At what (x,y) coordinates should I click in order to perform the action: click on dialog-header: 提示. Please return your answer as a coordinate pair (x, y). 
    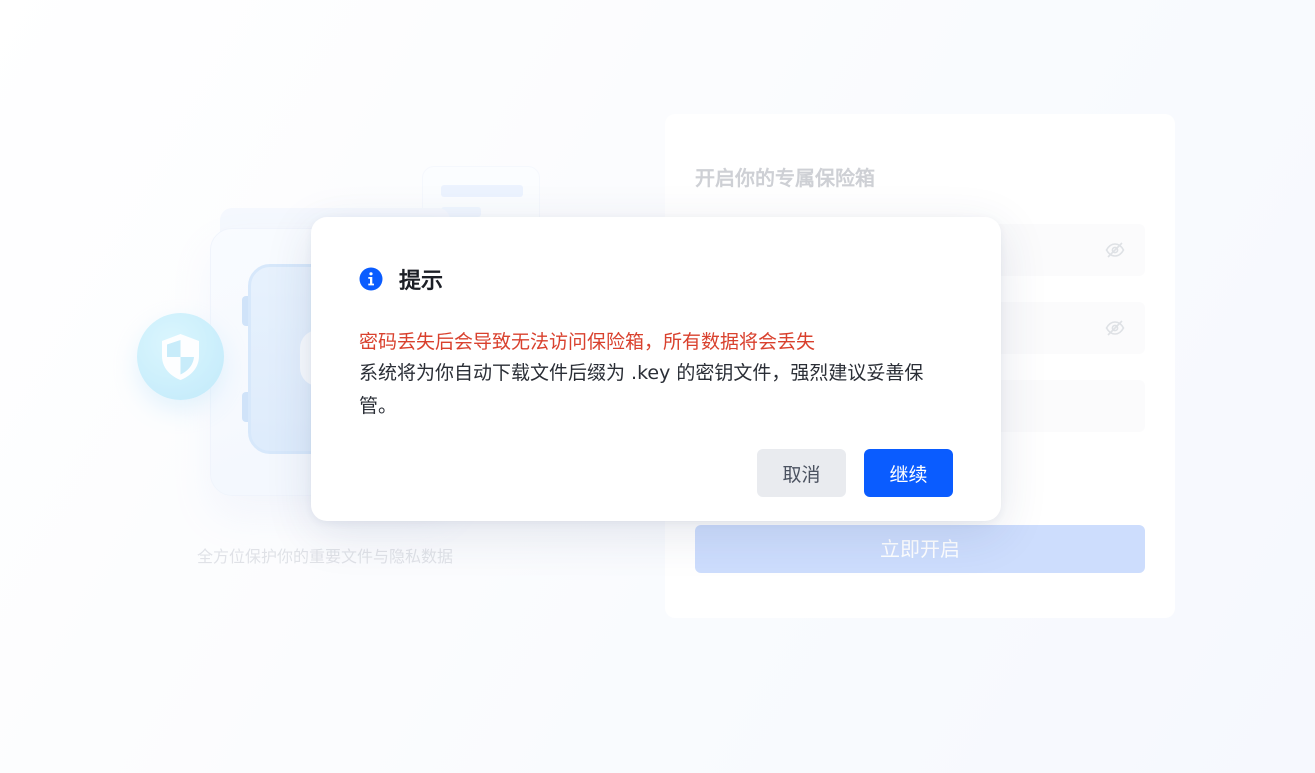
    Looking at the image, I should click on (401, 279).